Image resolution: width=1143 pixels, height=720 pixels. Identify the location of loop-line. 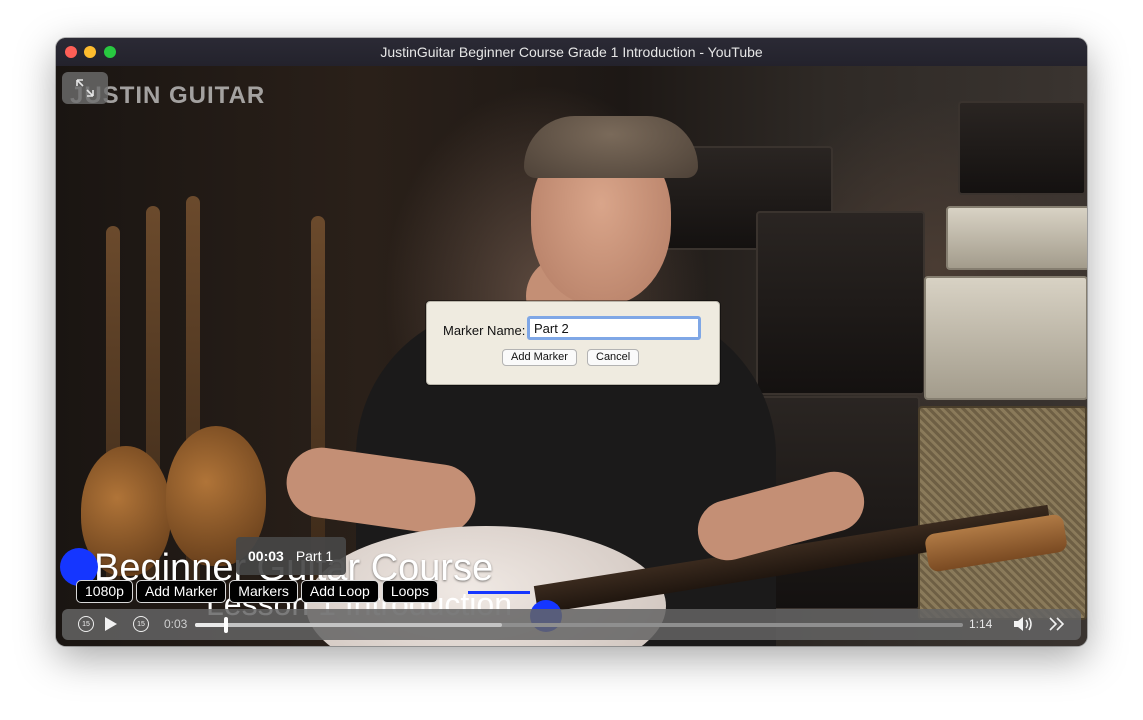
(499, 592).